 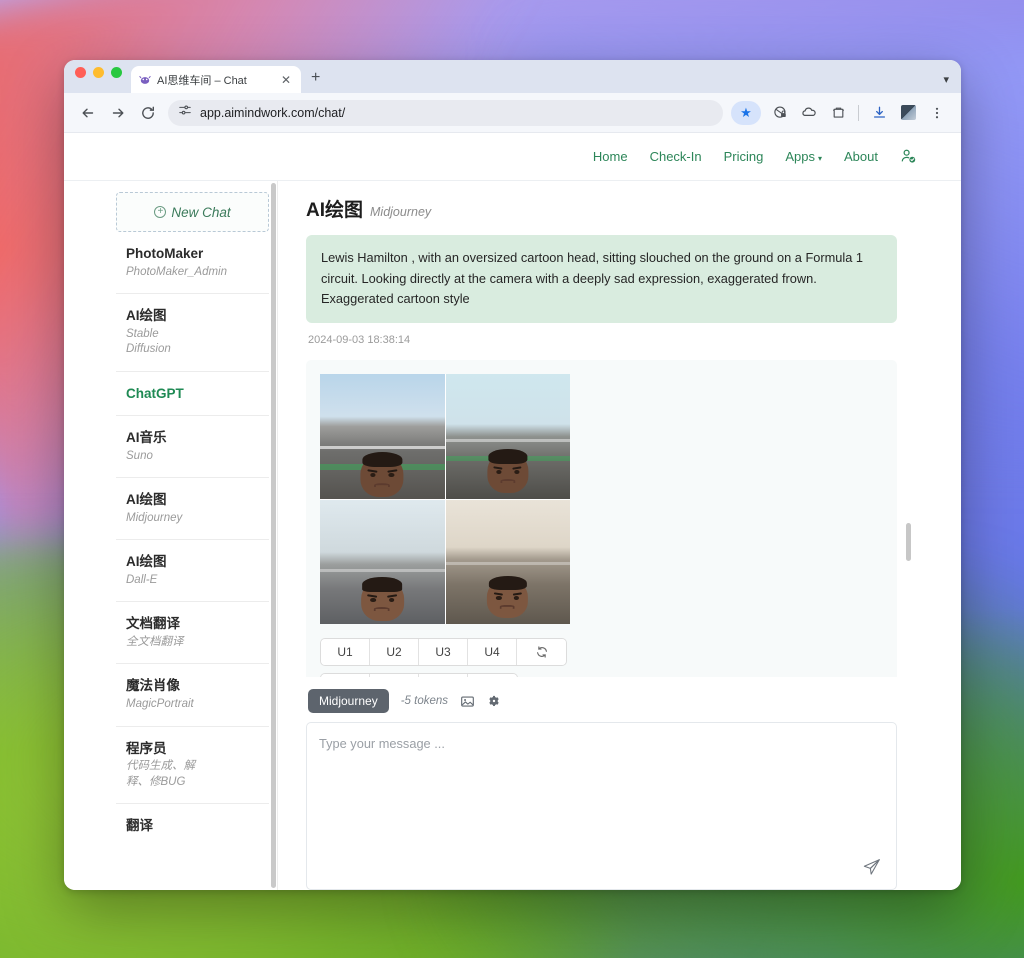 What do you see at coordinates (153, 624) in the screenshot?
I see `sidebar-item-title: 文档翻译` at bounding box center [153, 624].